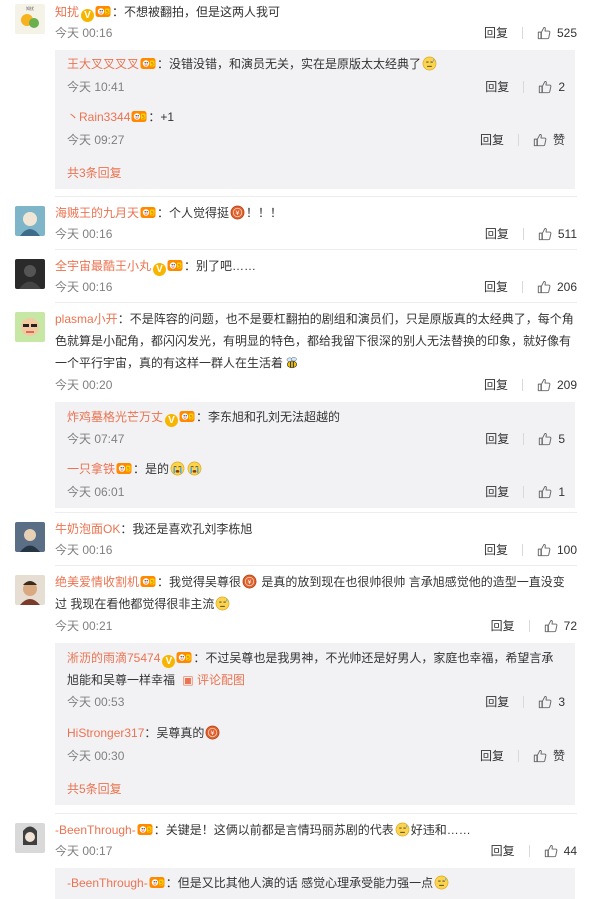  I want to click on comment-text: 个人觉得挺, so click(199, 213).